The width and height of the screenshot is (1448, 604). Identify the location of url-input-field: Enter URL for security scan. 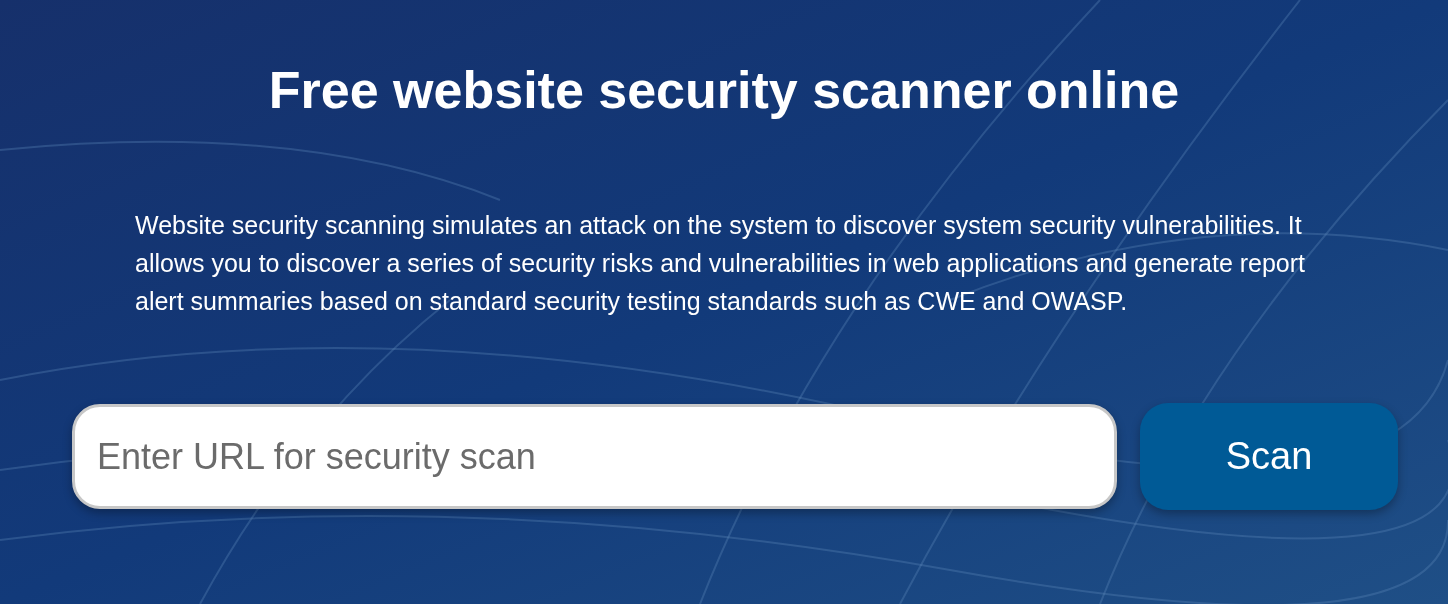
(594, 456).